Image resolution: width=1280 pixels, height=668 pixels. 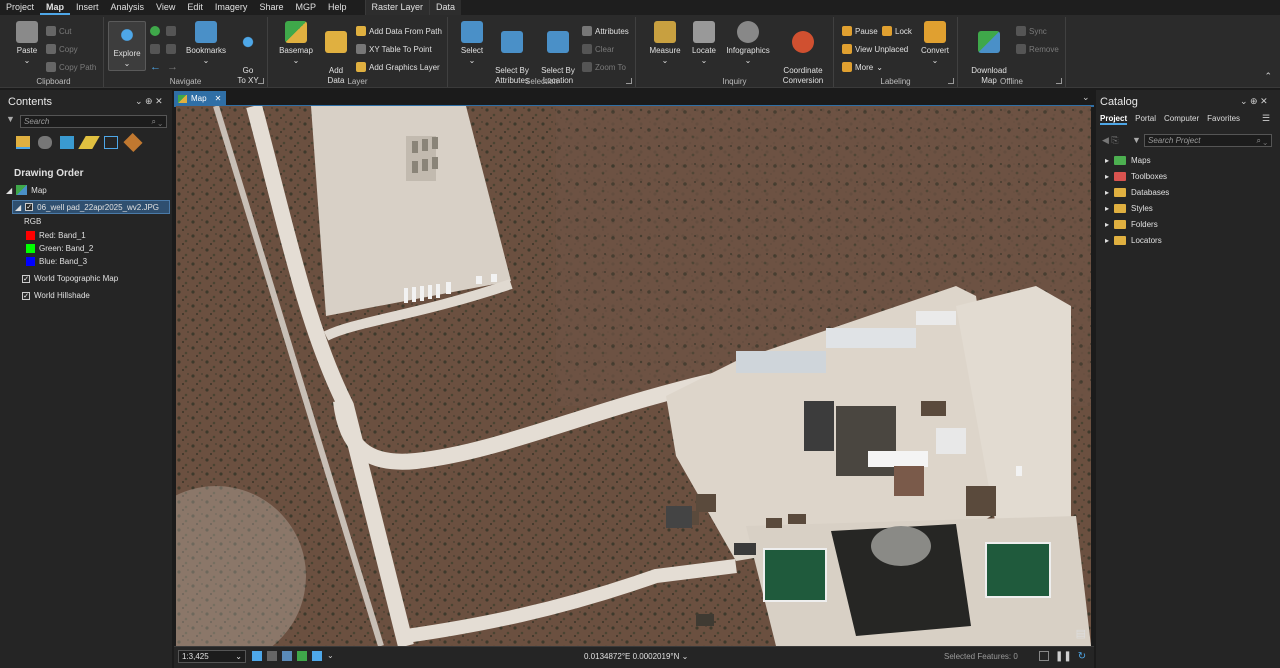 I want to click on menu-insert: Insert, so click(x=87, y=7).